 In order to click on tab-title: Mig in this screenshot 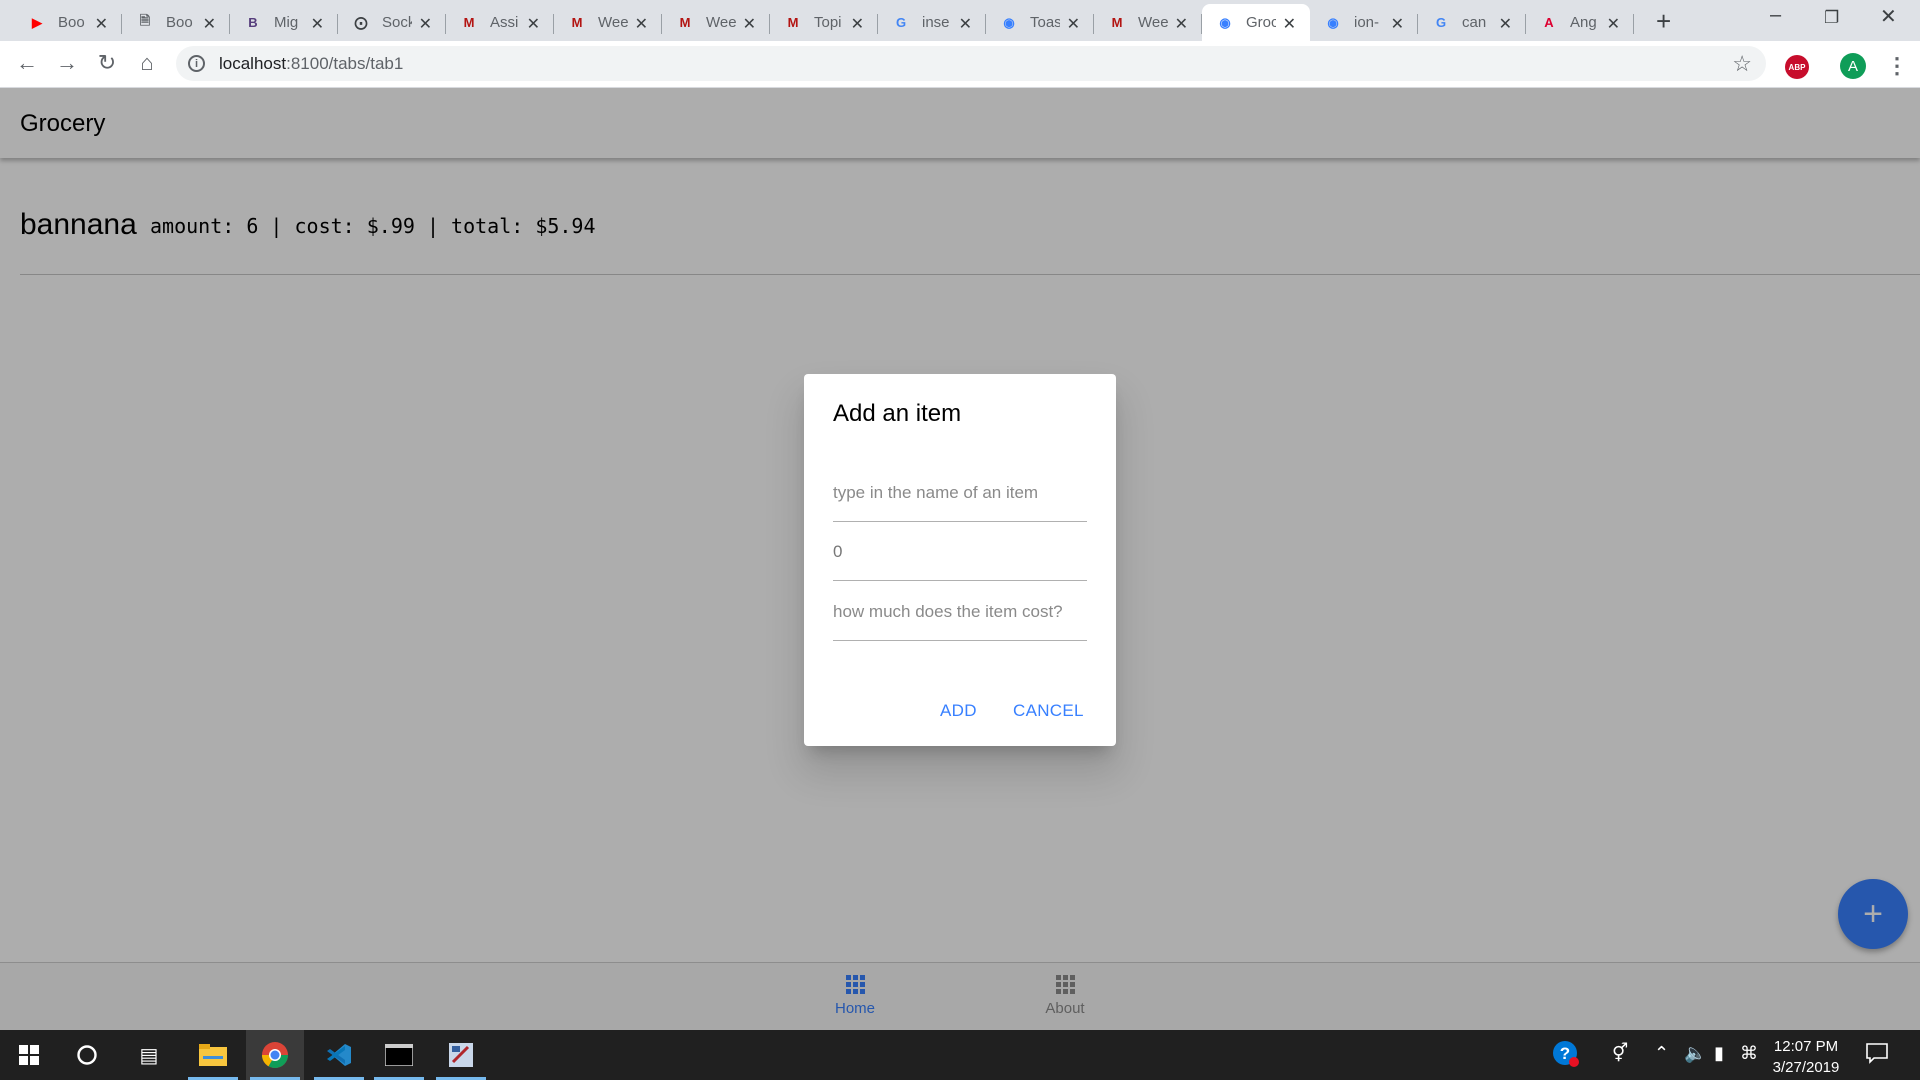, I will do `click(286, 22)`.